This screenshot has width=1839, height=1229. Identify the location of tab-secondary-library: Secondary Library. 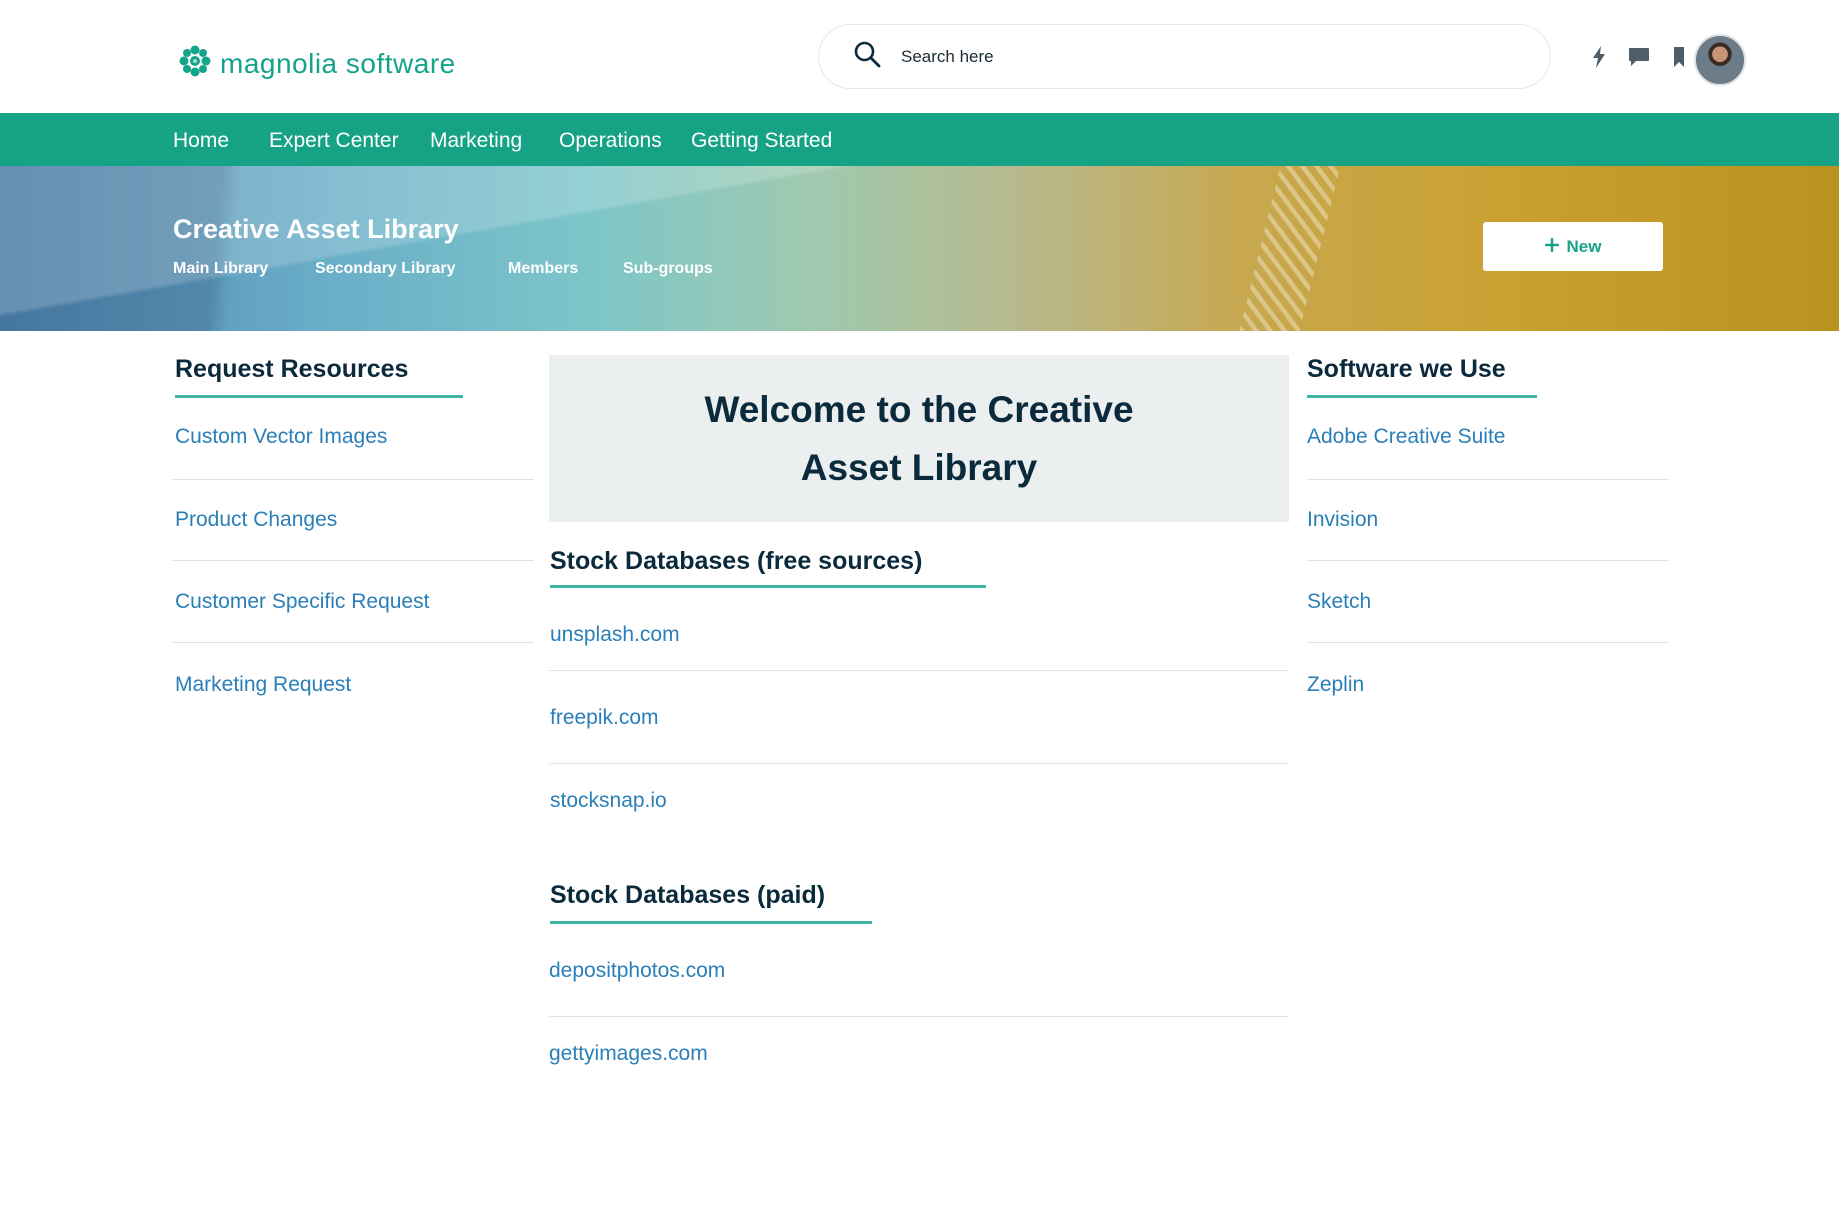
(385, 269).